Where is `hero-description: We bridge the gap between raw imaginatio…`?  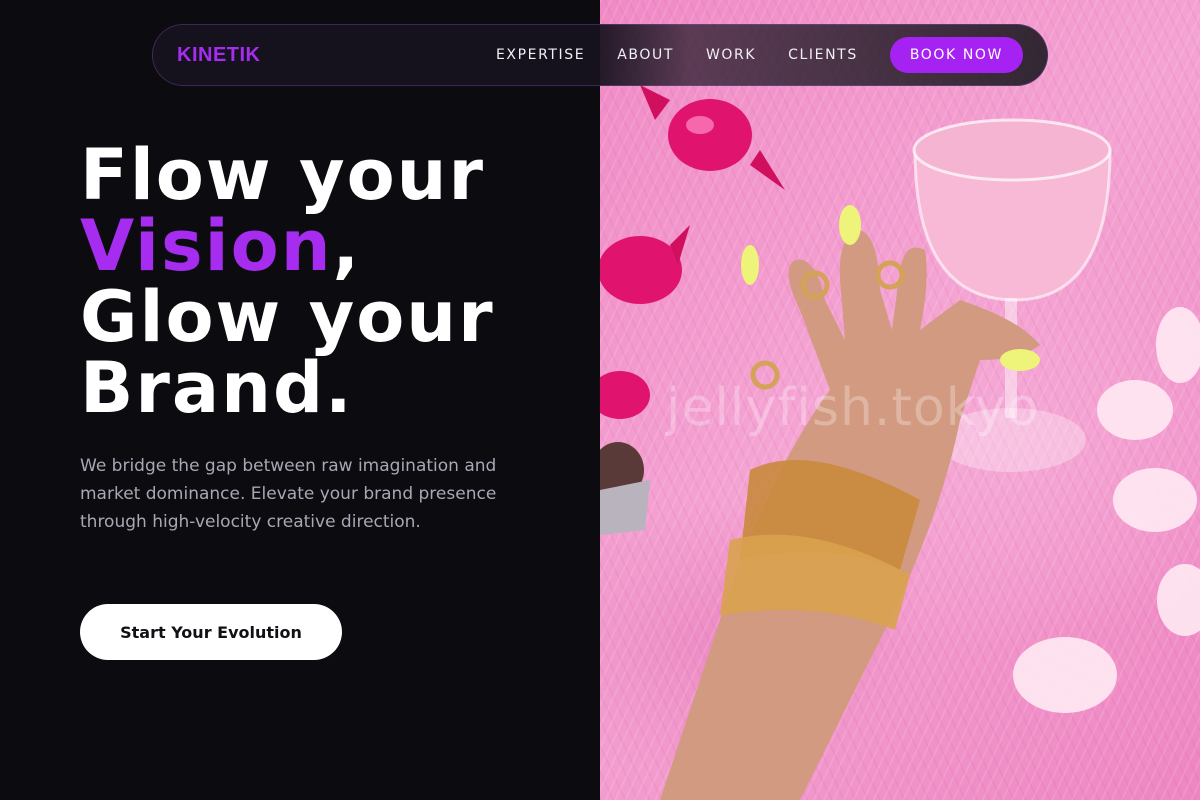
hero-description: We bridge the gap between raw imaginatio… is located at coordinates (288, 494).